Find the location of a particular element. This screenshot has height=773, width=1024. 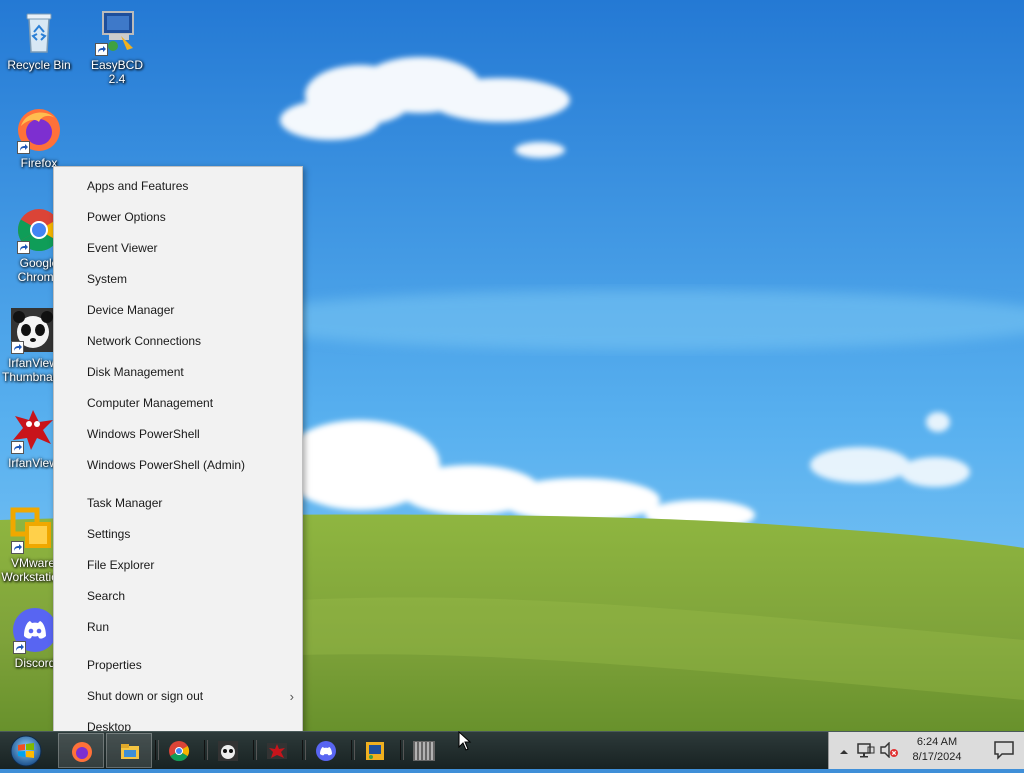

windows-logo-icon is located at coordinates (26, 751).